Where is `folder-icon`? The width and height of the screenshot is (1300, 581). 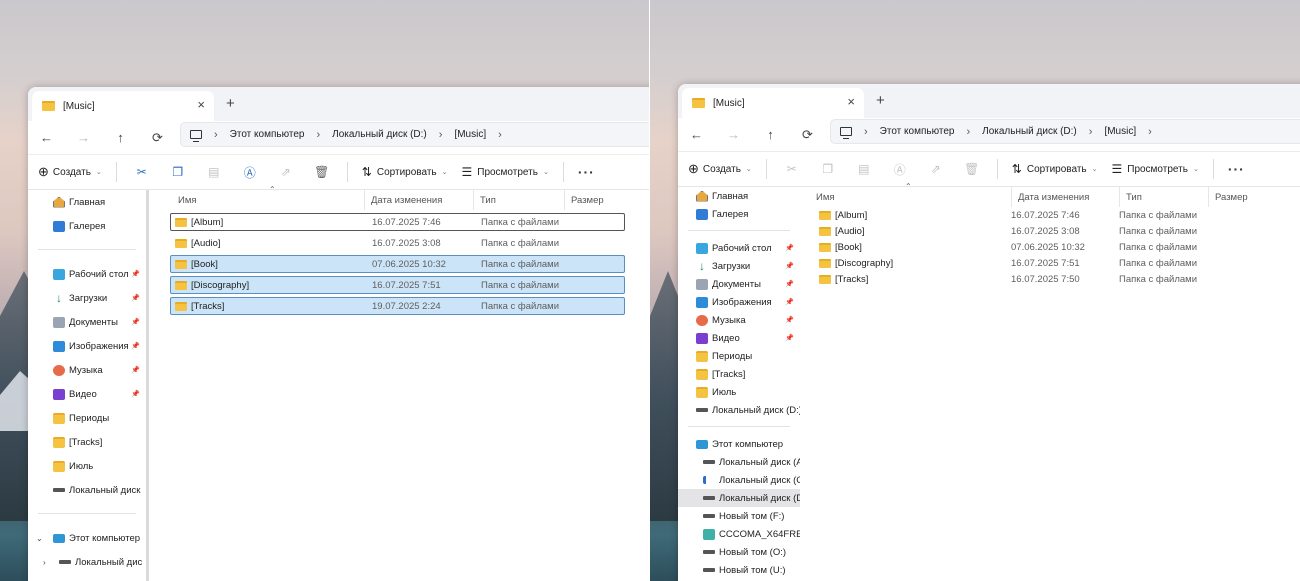
folder-icon is located at coordinates (825, 215).